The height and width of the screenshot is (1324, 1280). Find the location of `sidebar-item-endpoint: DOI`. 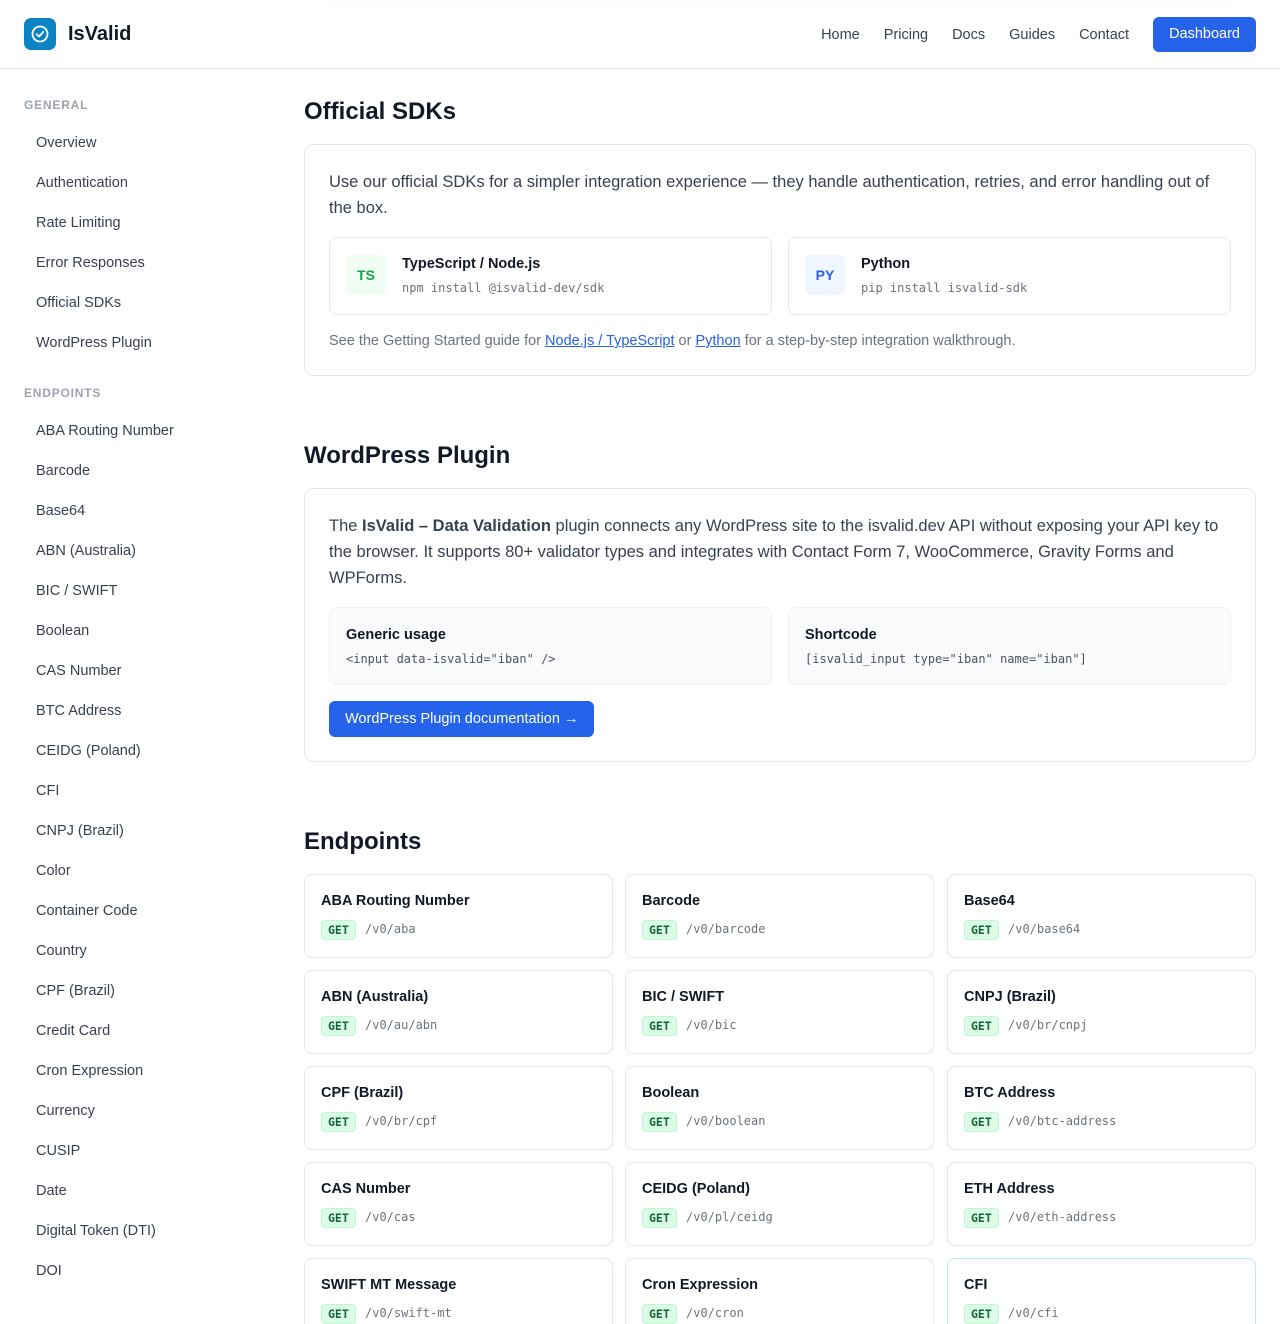

sidebar-item-endpoint: DOI is located at coordinates (144, 1271).